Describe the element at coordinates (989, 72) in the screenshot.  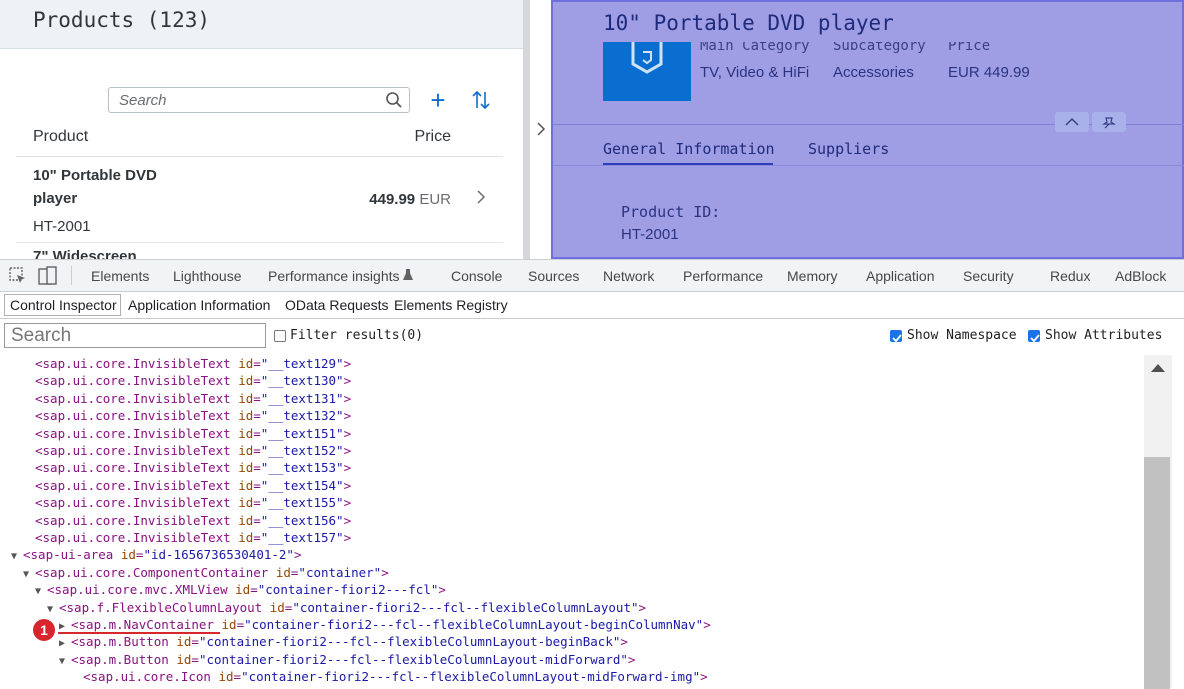
I see `header-value-price: EUR 449.99` at that location.